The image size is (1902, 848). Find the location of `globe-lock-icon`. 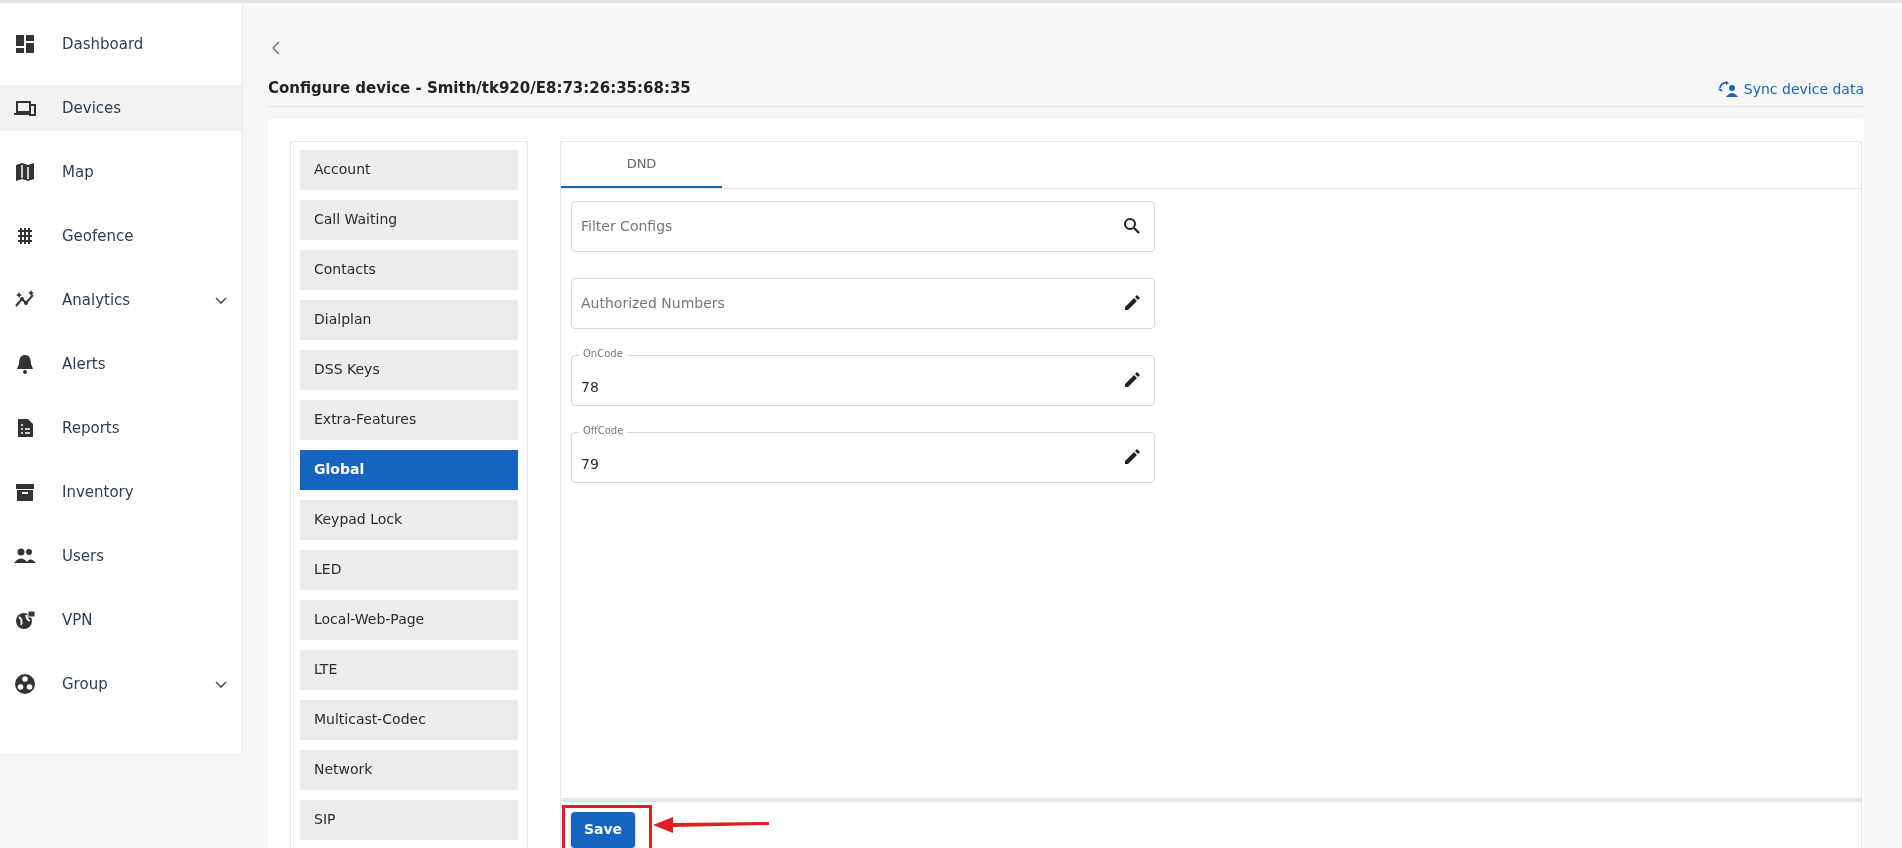

globe-lock-icon is located at coordinates (25, 620).